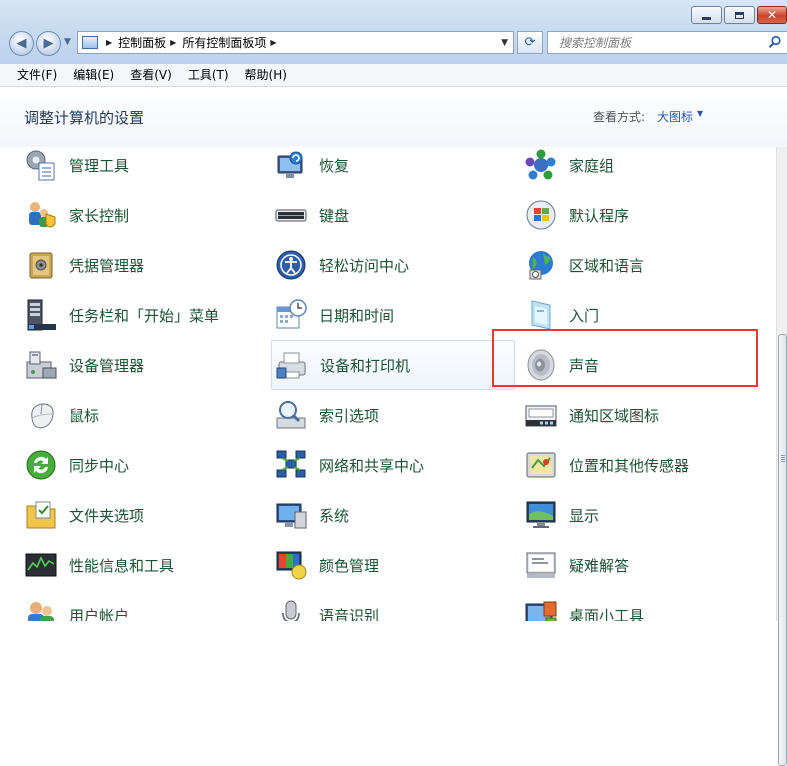  I want to click on item-credential-manager: 凭据管理器, so click(124, 265).